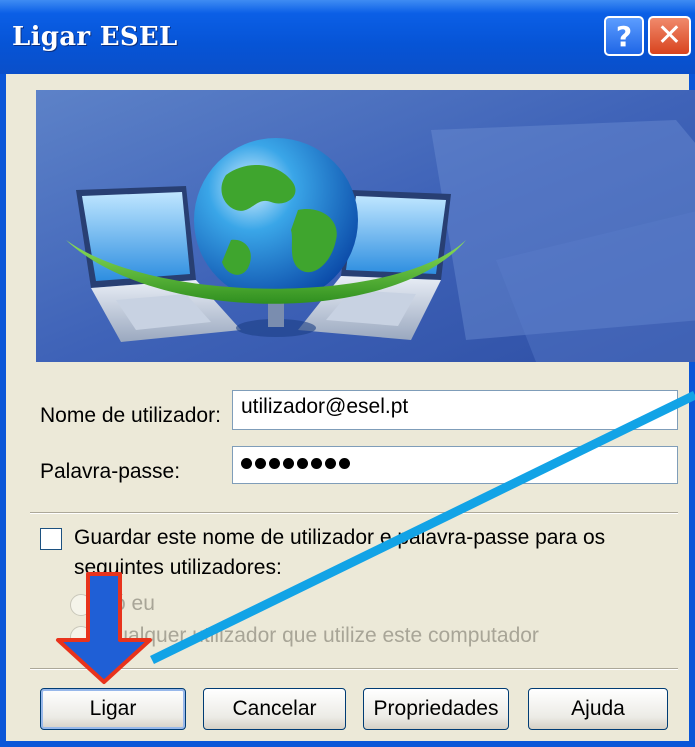 Image resolution: width=695 pixels, height=747 pixels. I want to click on help-title-button: ?, so click(624, 36).